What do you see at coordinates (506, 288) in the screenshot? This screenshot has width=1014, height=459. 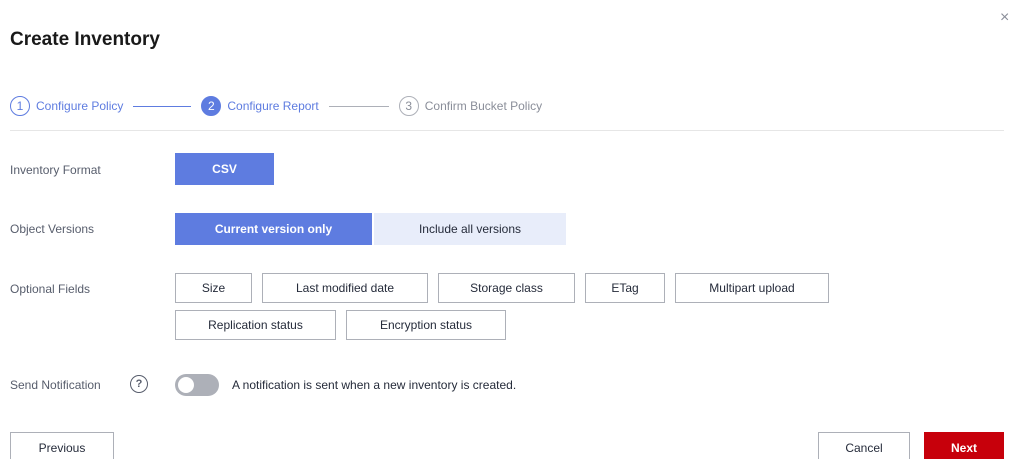 I see `field-chip-storage-class: Storage class` at bounding box center [506, 288].